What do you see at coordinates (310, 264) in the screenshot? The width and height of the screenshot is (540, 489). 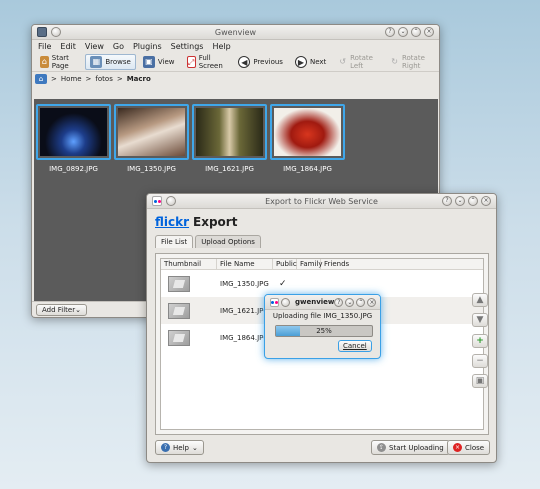 I see `col-family: Family` at bounding box center [310, 264].